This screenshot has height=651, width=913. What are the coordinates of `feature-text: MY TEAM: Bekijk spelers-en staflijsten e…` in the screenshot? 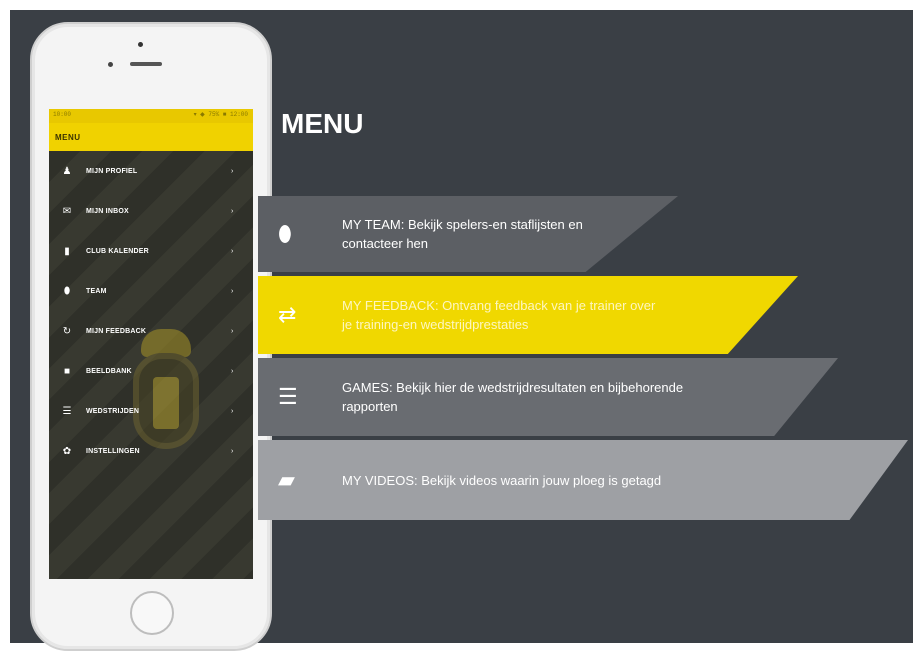 It's located at (462, 234).